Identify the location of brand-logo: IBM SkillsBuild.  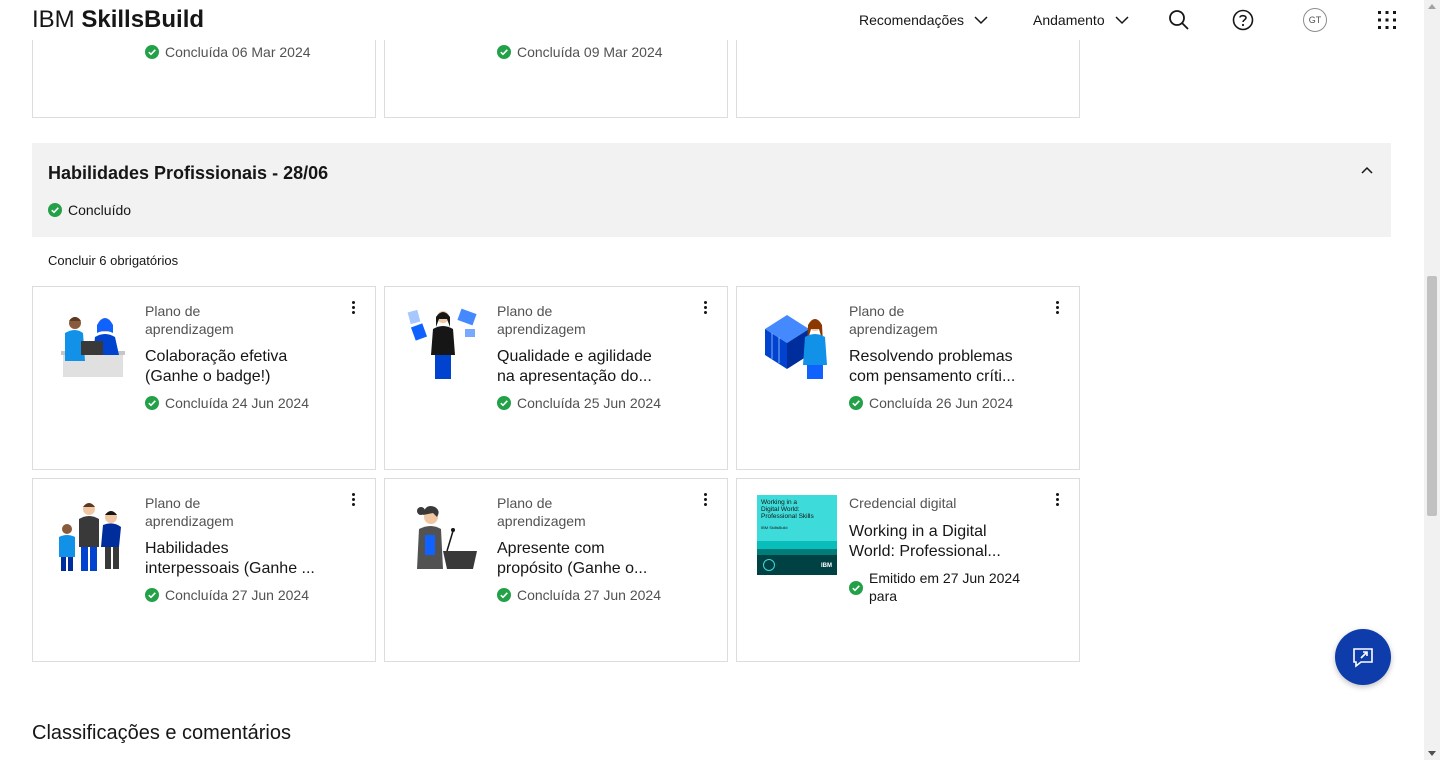
(118, 20).